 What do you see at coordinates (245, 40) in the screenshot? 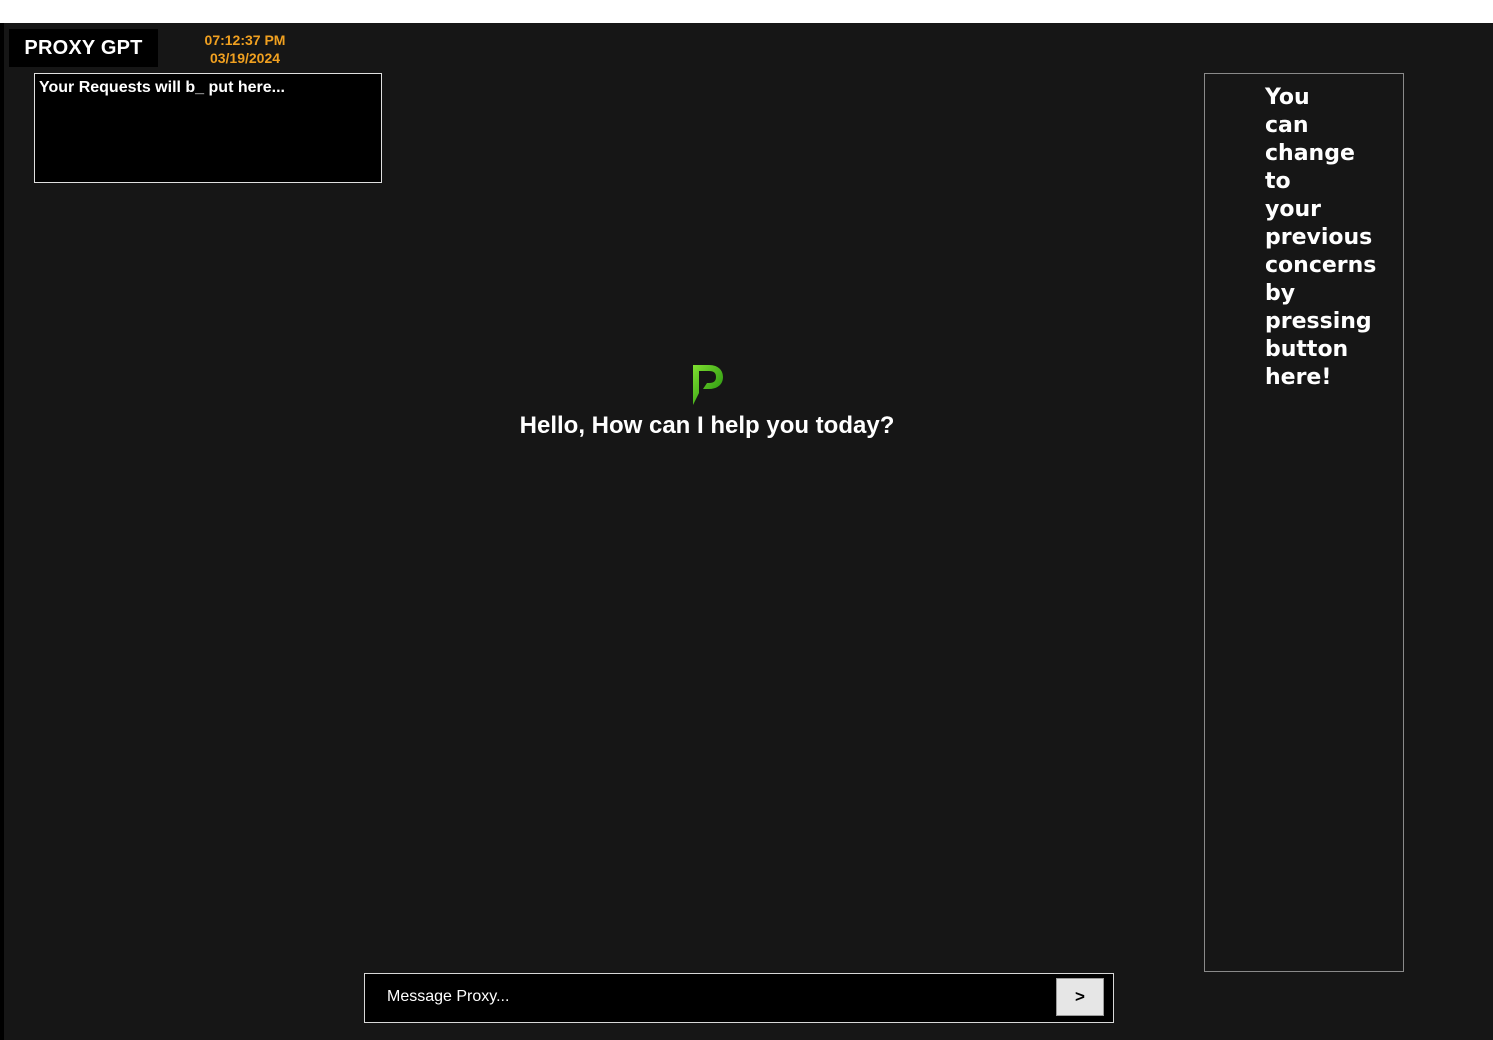
I see `clock-time: 07:12:37 PM` at bounding box center [245, 40].